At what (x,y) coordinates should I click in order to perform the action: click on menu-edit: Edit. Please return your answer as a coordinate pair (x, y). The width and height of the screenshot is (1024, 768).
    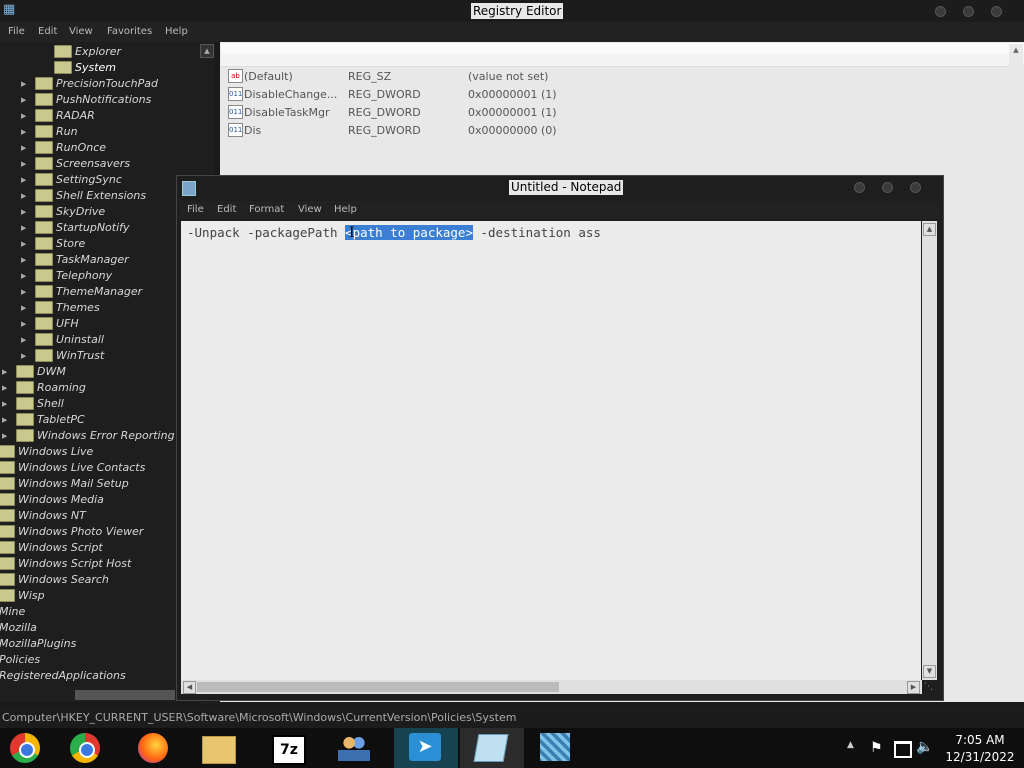
    Looking at the image, I should click on (47, 32).